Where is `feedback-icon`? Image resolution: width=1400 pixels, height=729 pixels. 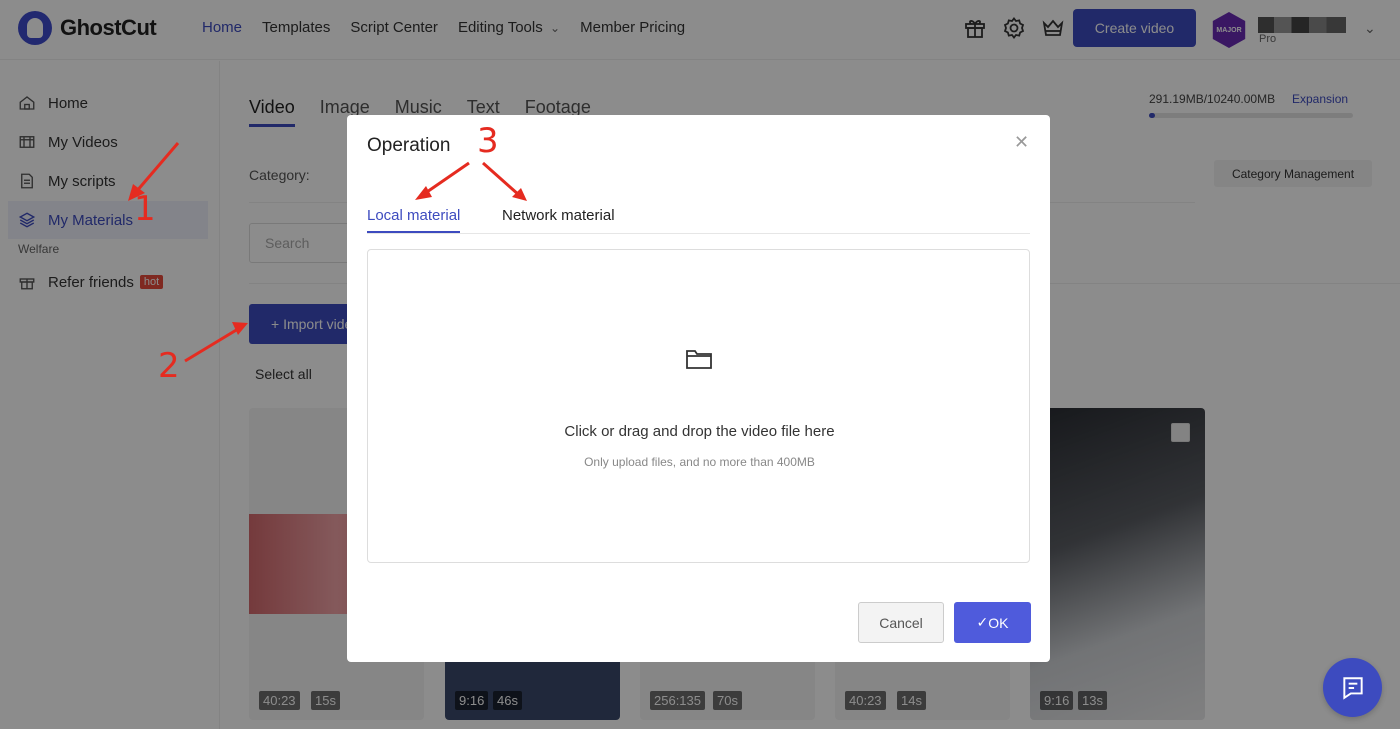 feedback-icon is located at coordinates (1352, 688).